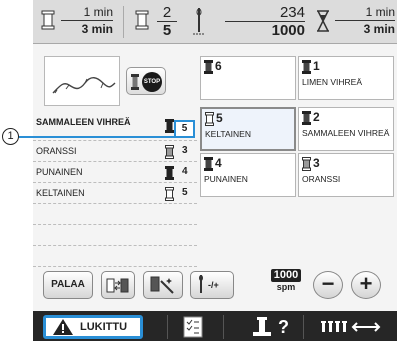 The image size is (397, 341). What do you see at coordinates (265, 13) in the screenshot?
I see `current-stitch: 234` at bounding box center [265, 13].